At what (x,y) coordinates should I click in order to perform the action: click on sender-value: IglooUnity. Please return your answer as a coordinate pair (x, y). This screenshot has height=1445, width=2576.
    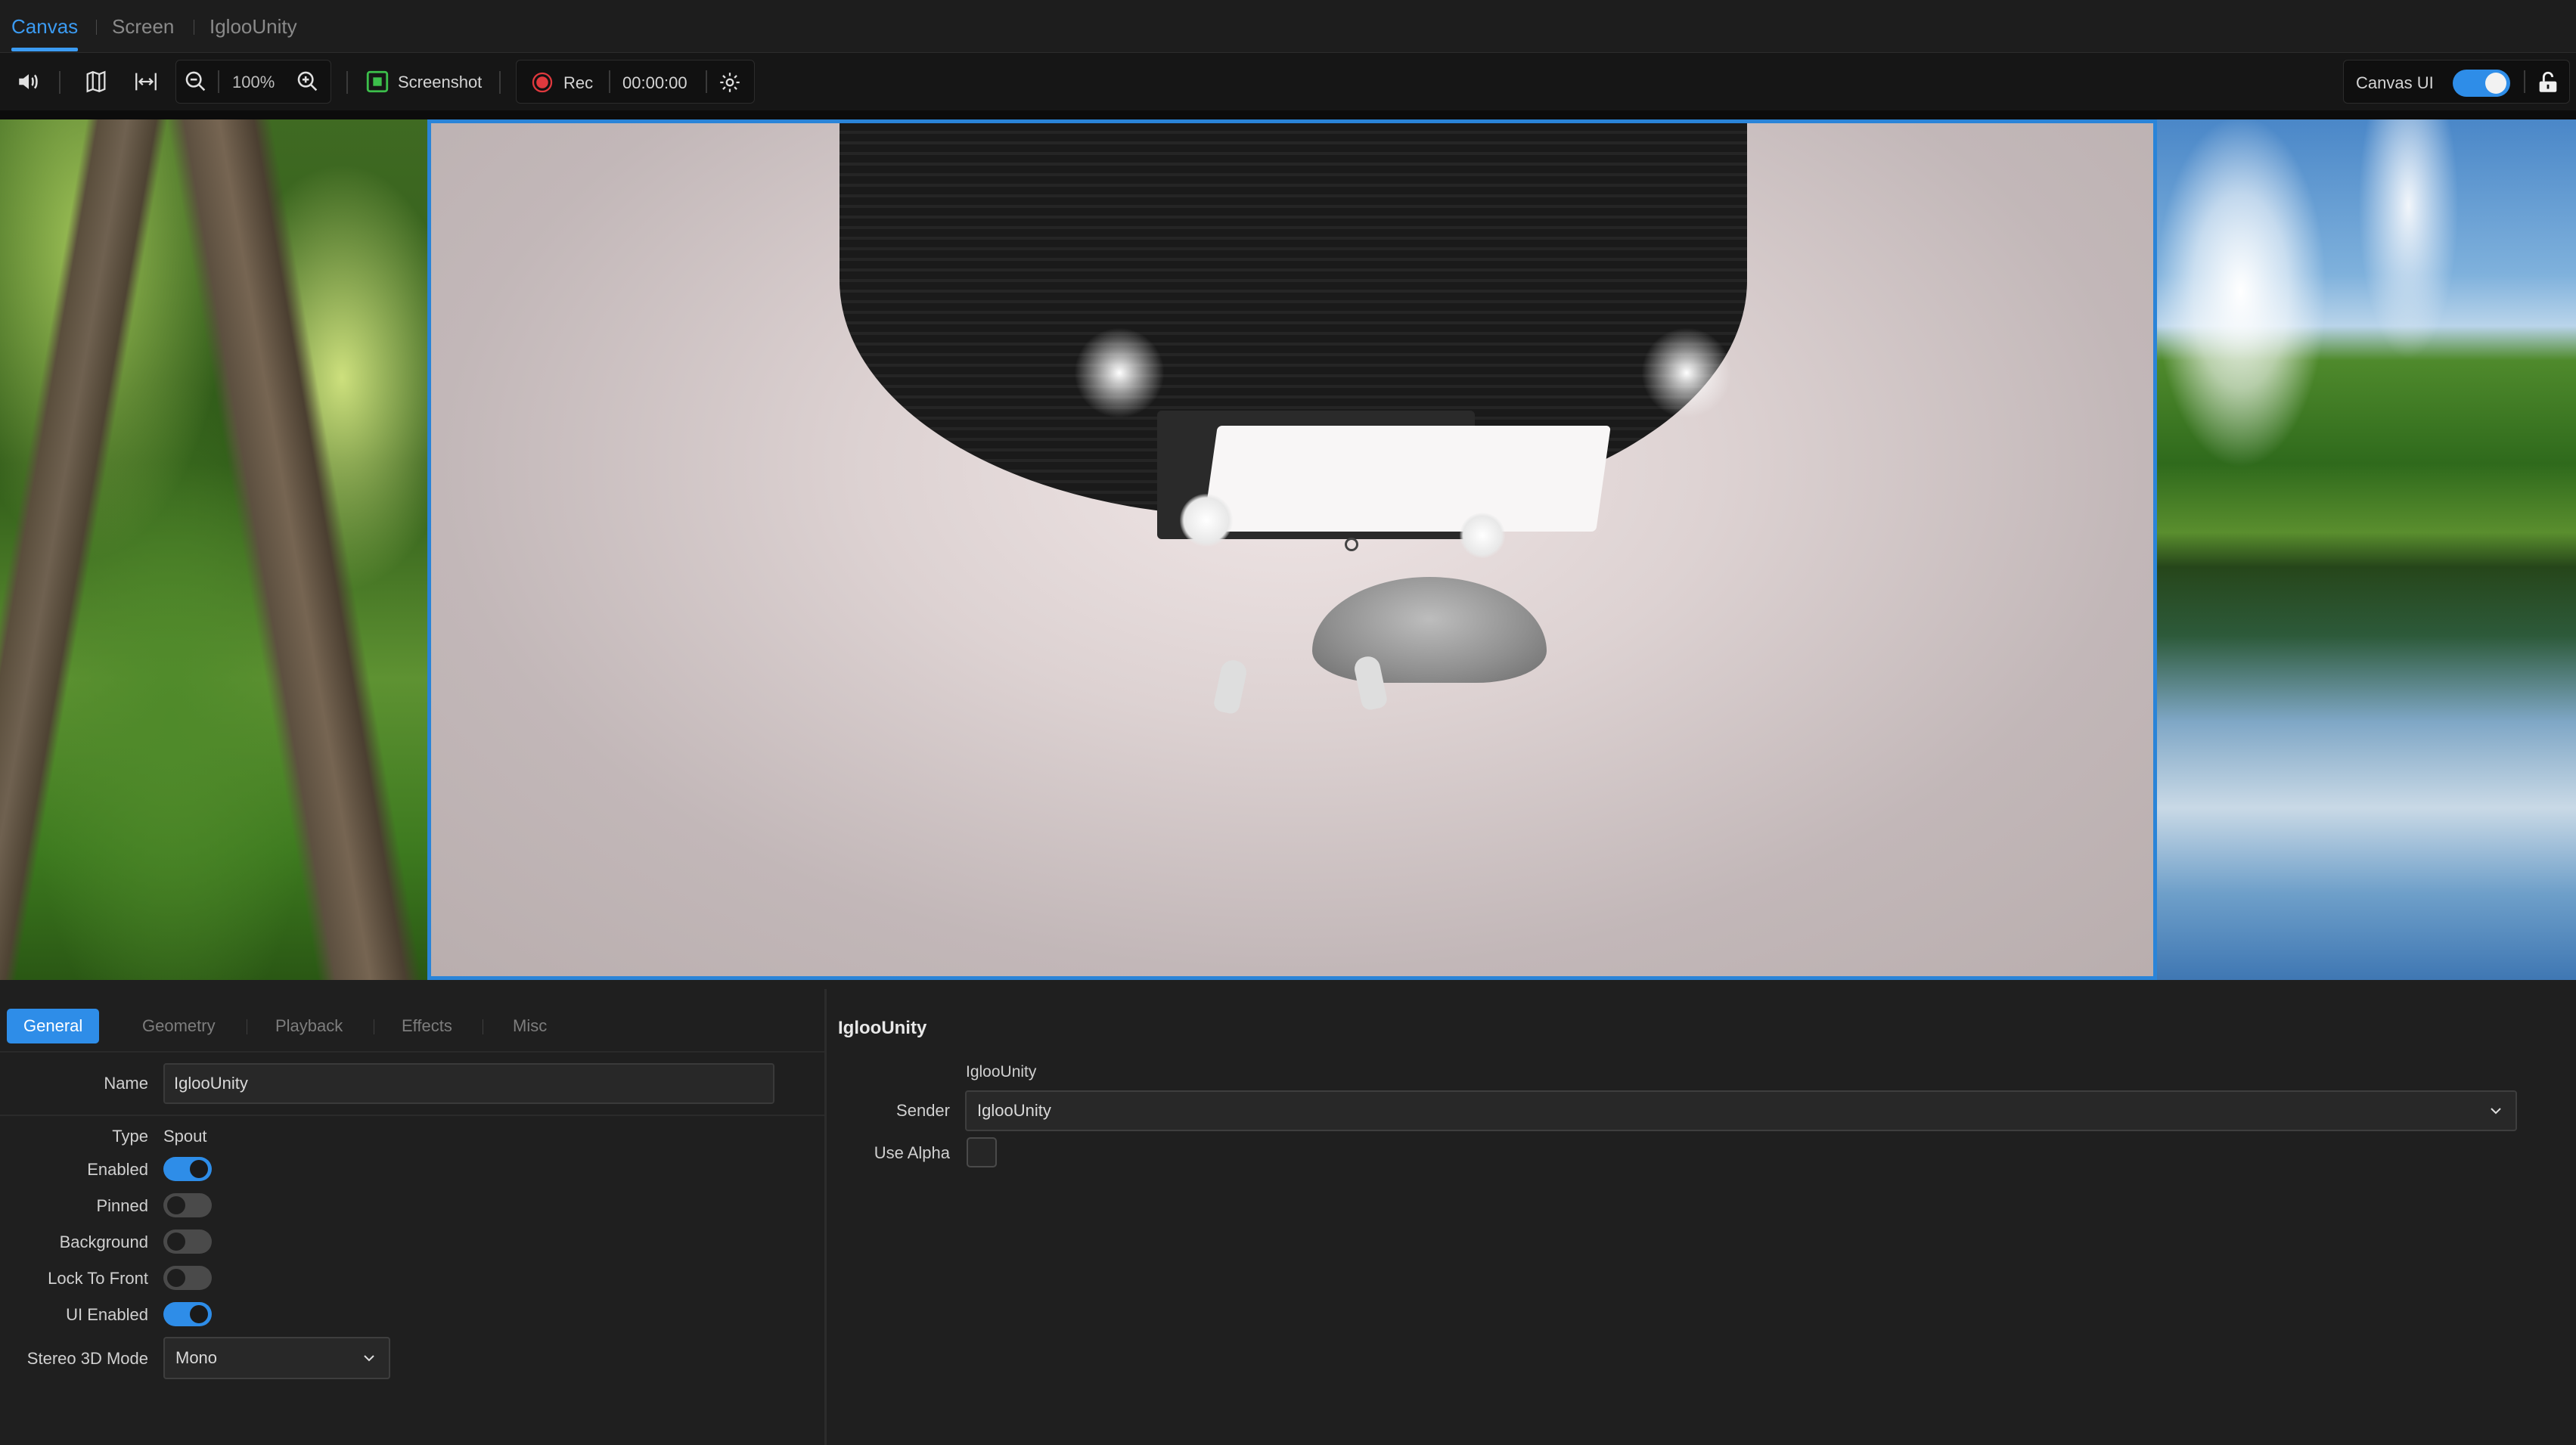
    Looking at the image, I should click on (1014, 1110).